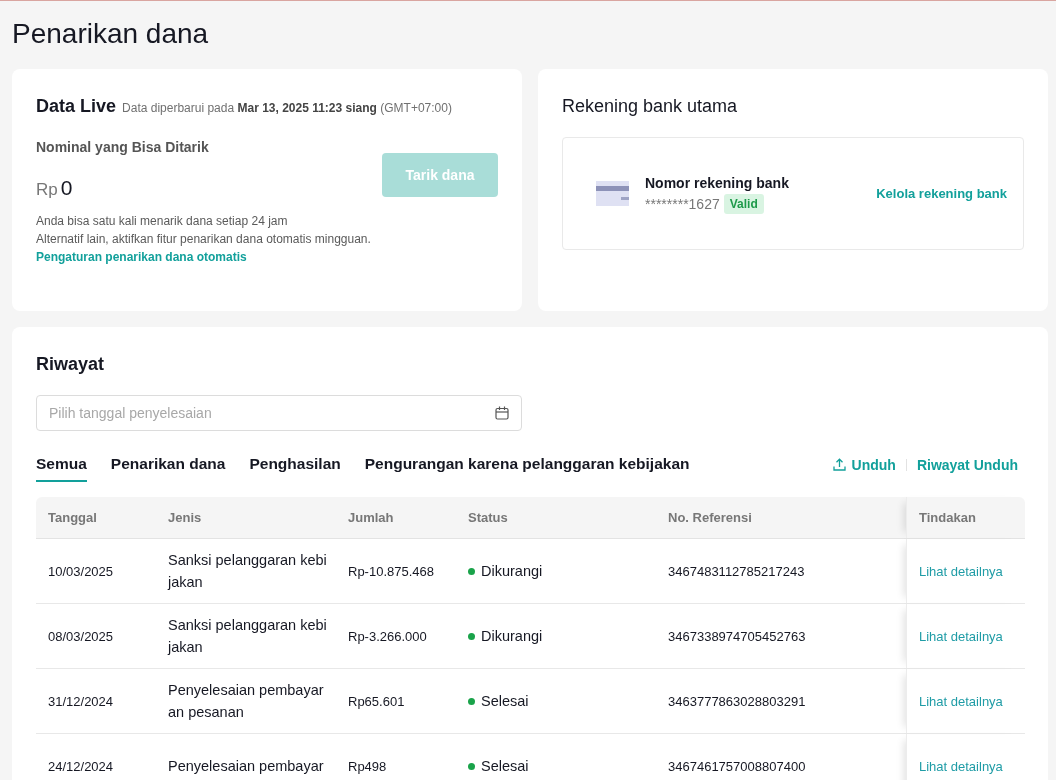 The image size is (1056, 780). What do you see at coordinates (710, 517) in the screenshot?
I see `column-header: No. Referensi` at bounding box center [710, 517].